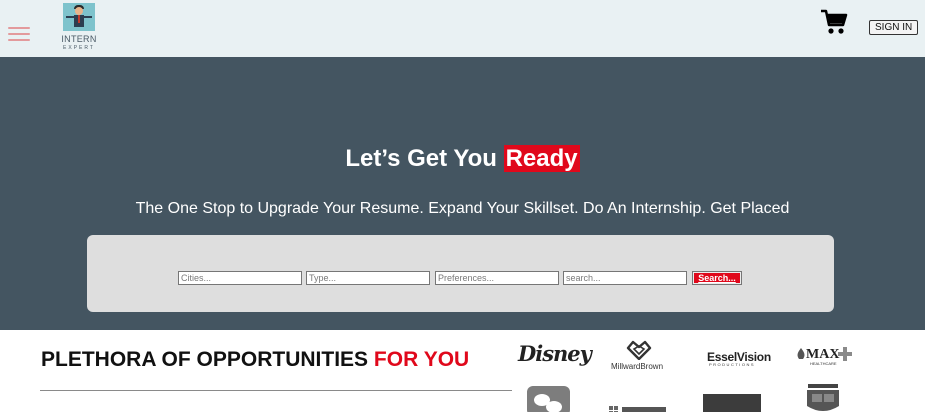  I want to click on site-logo: INTERN EXPERT, so click(79, 27).